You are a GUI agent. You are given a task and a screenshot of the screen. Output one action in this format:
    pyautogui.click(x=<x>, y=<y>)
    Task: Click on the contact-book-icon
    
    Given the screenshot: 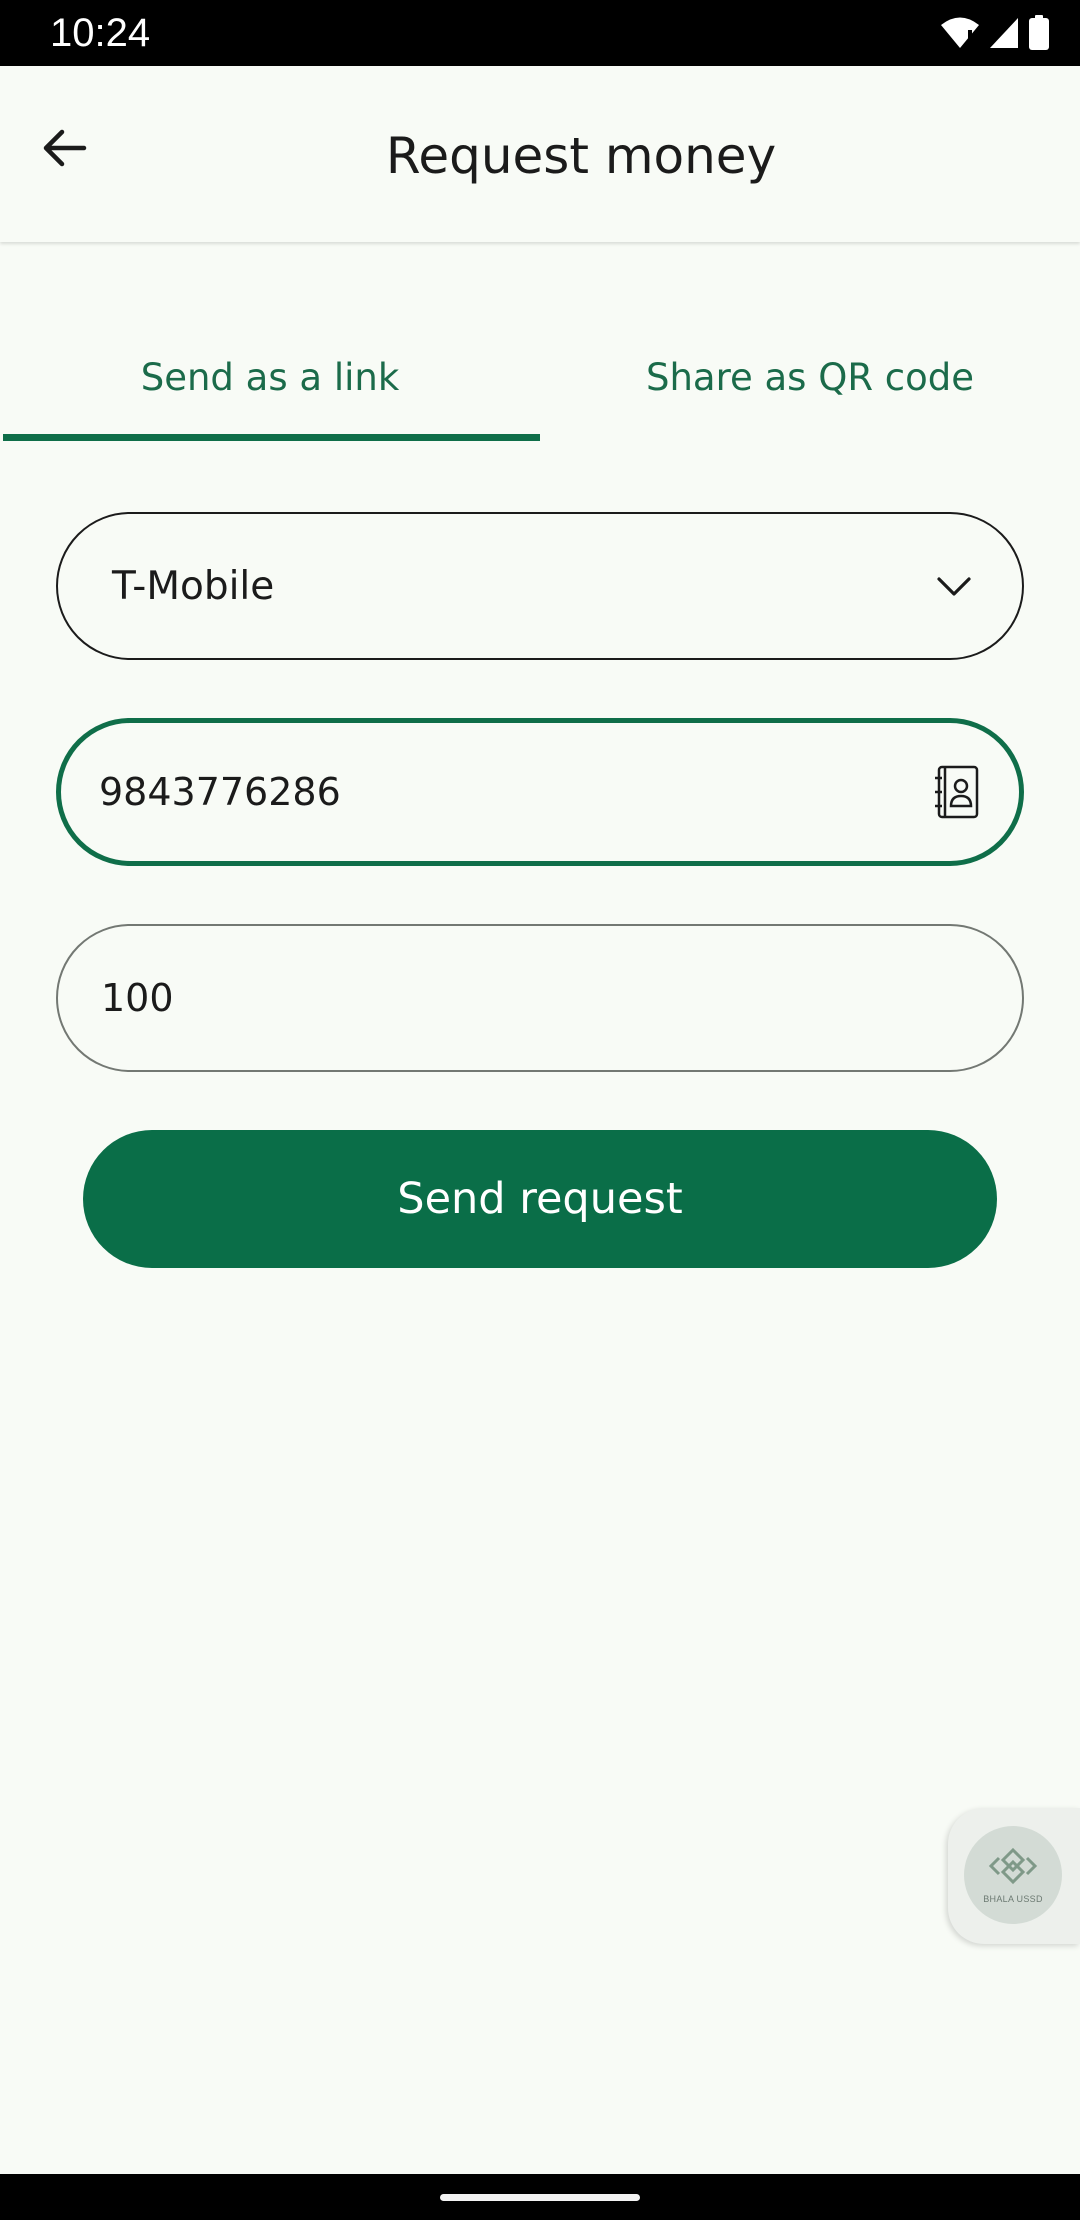 What is the action you would take?
    pyautogui.click(x=957, y=792)
    